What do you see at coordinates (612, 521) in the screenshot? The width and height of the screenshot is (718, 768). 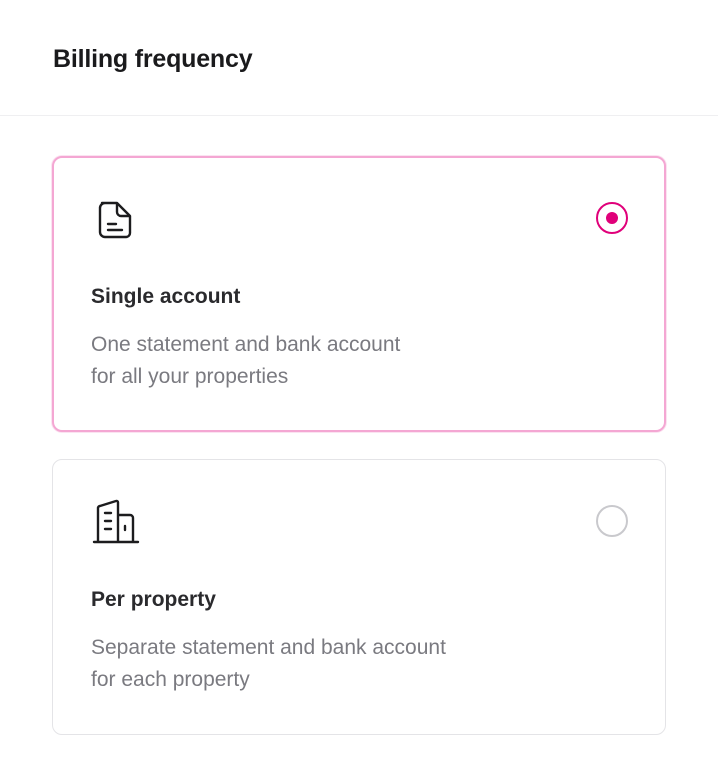 I see `radio-unselected` at bounding box center [612, 521].